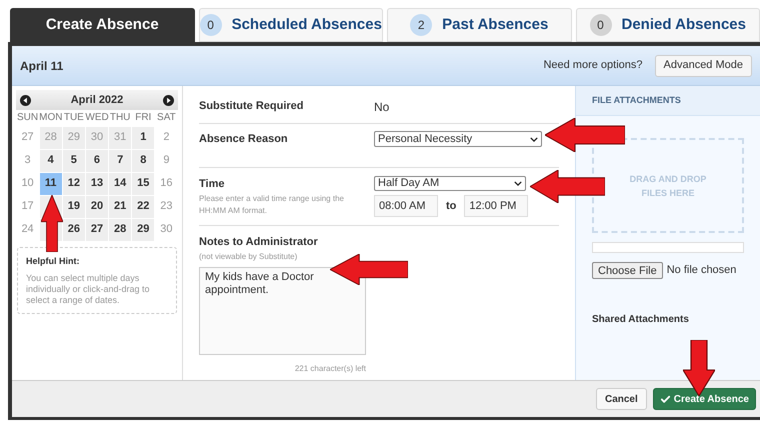  Describe the element at coordinates (282, 310) in the screenshot. I see `notes-field: My kids have a Doctor appointment.` at that location.